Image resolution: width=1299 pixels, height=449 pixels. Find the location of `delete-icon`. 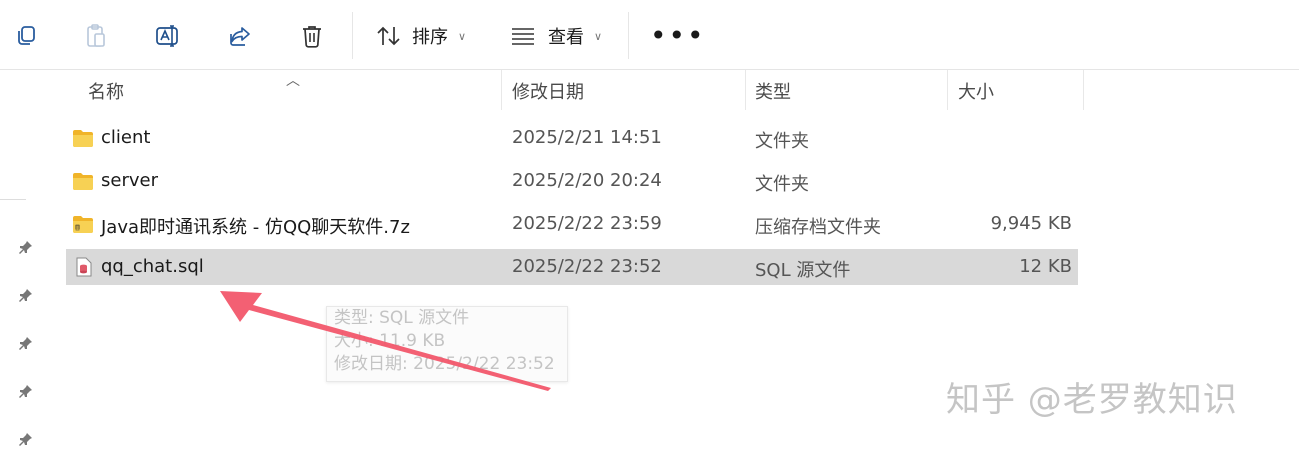

delete-icon is located at coordinates (312, 37).